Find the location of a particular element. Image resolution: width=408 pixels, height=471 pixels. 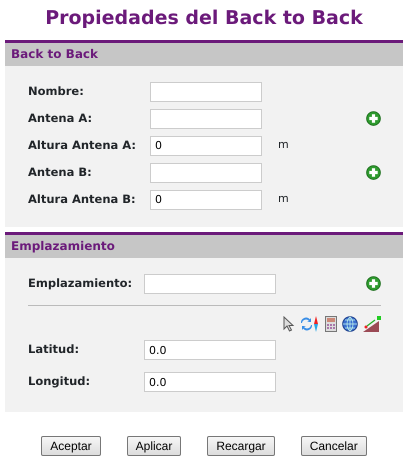

dialog-button: Recargar is located at coordinates (241, 446).